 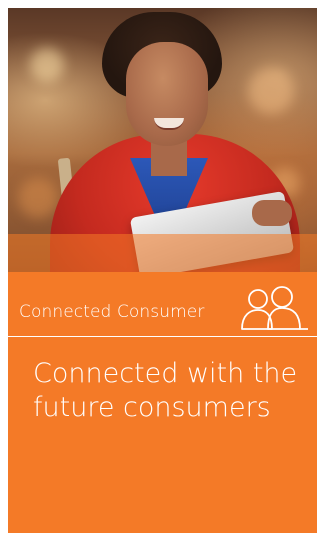 What do you see at coordinates (272, 213) in the screenshot?
I see `hand` at bounding box center [272, 213].